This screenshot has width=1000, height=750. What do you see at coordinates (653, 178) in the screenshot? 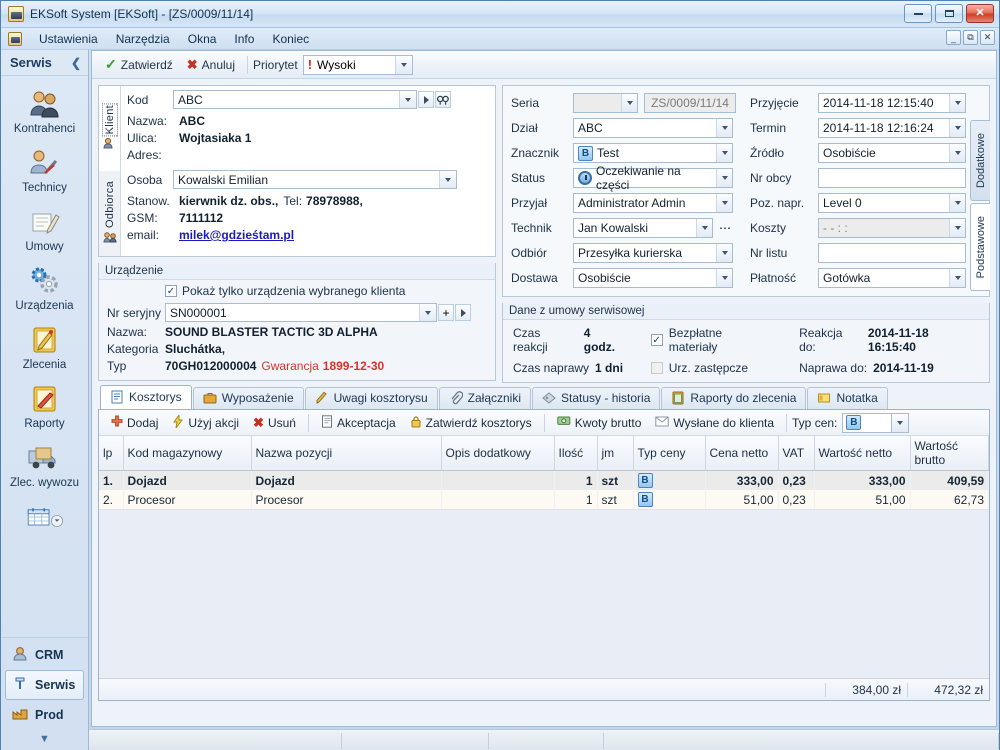
I see `status-combo: Oczekiwanie na części` at bounding box center [653, 178].